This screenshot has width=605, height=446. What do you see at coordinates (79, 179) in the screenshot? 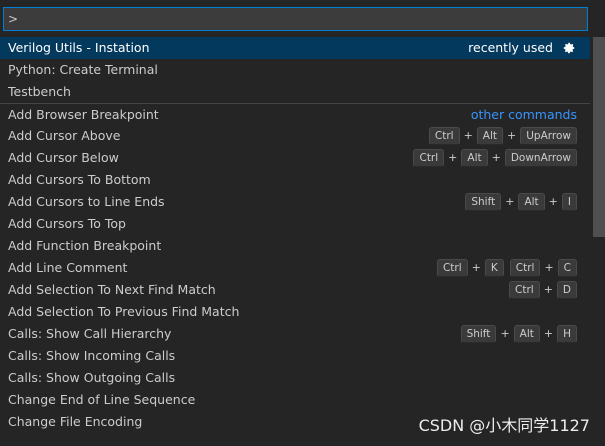
I see `command-label: Add Cursors To Bottom` at bounding box center [79, 179].